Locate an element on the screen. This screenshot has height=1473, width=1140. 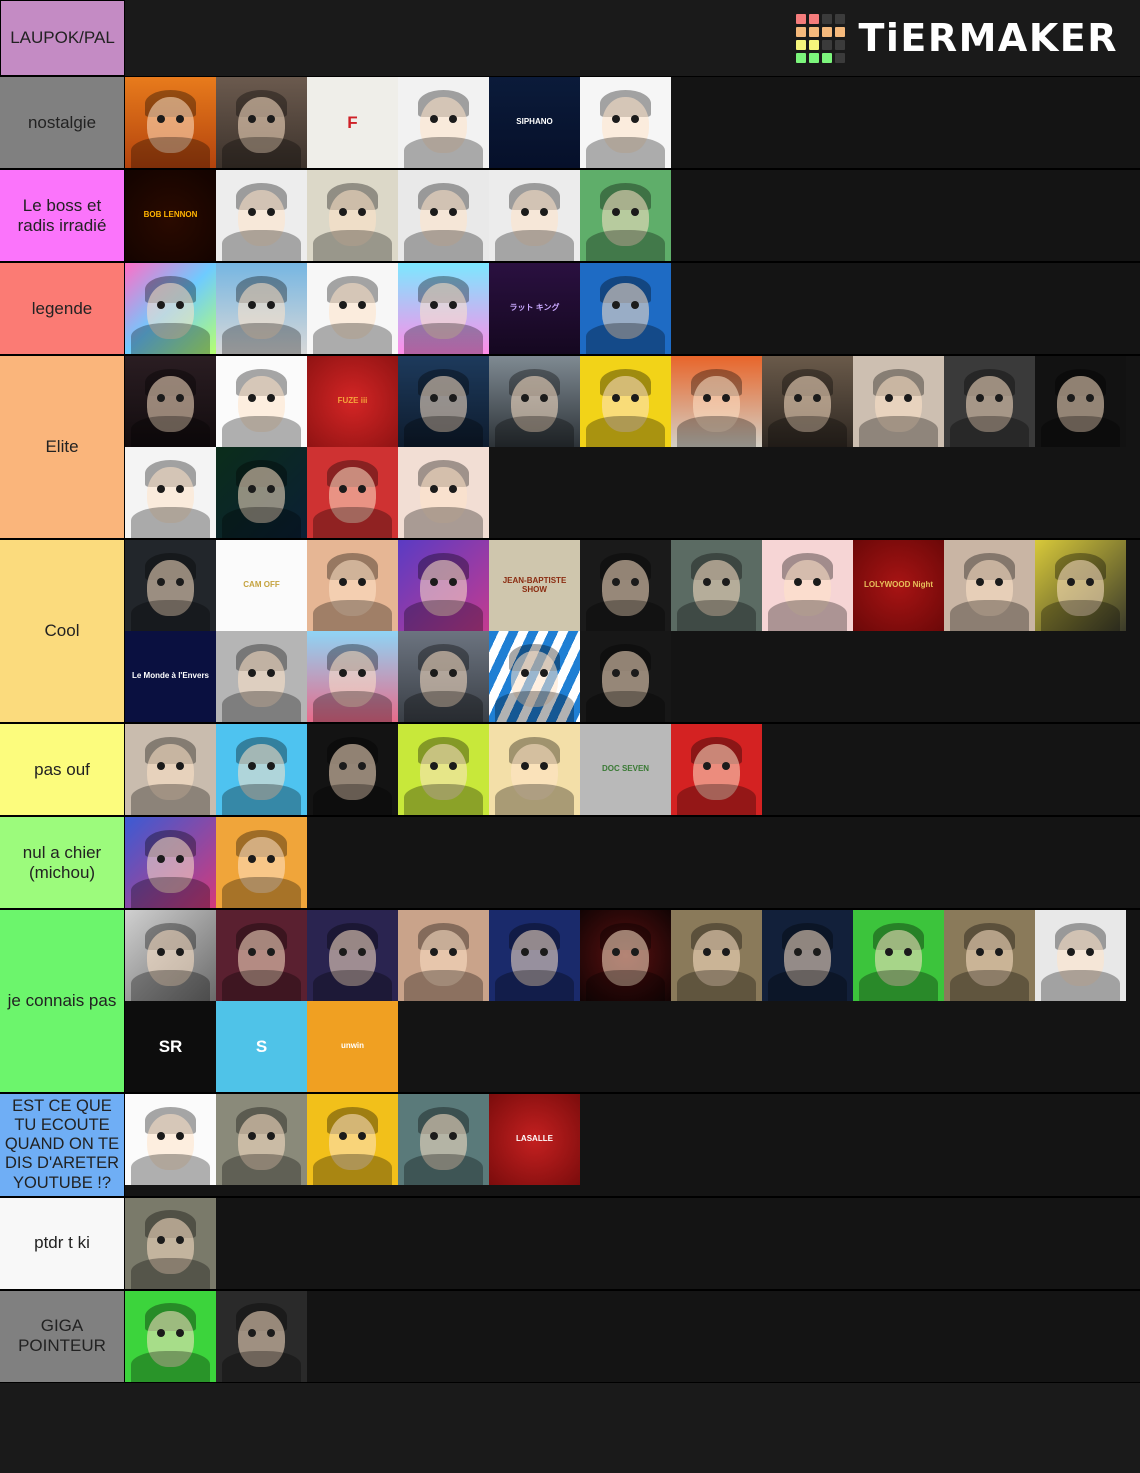
tier-label-7: je connais pas is located at coordinates (62, 1001).